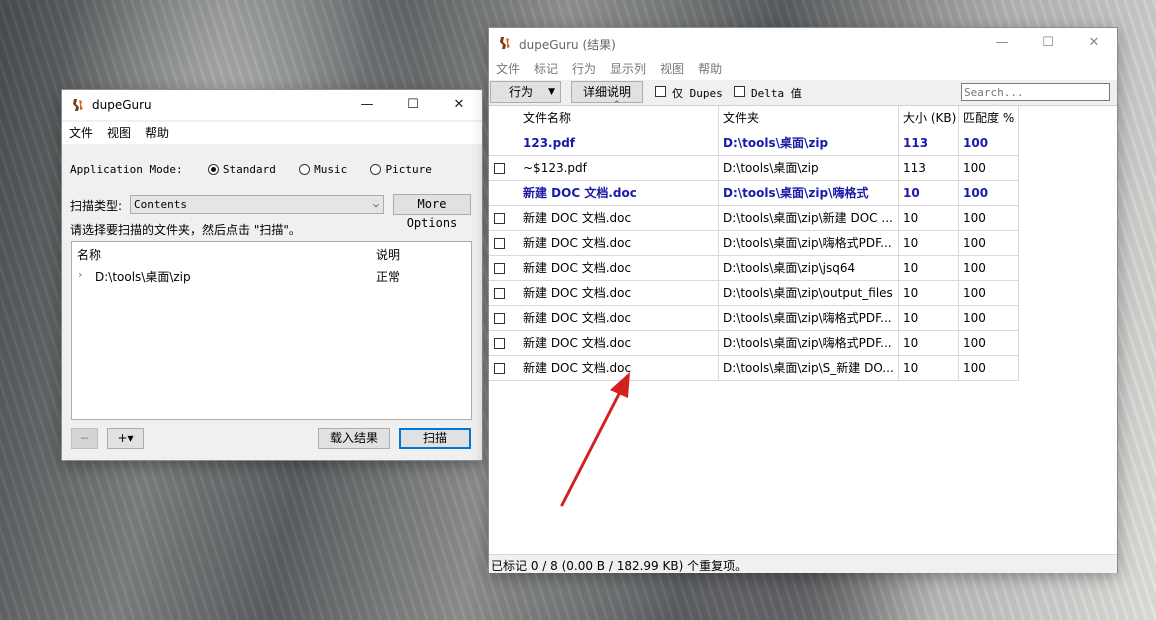  I want to click on annotation-arrow, so click(595, 439).